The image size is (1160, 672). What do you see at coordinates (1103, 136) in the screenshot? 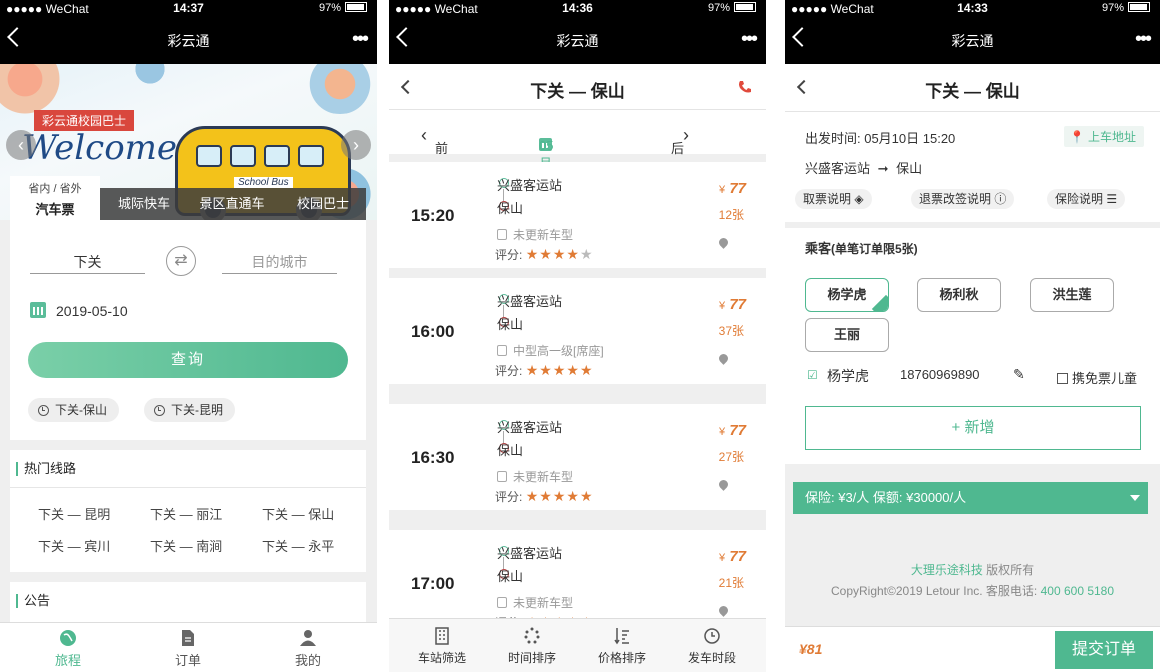
I see `pickup-address-button: 📍 上车地址` at bounding box center [1103, 136].